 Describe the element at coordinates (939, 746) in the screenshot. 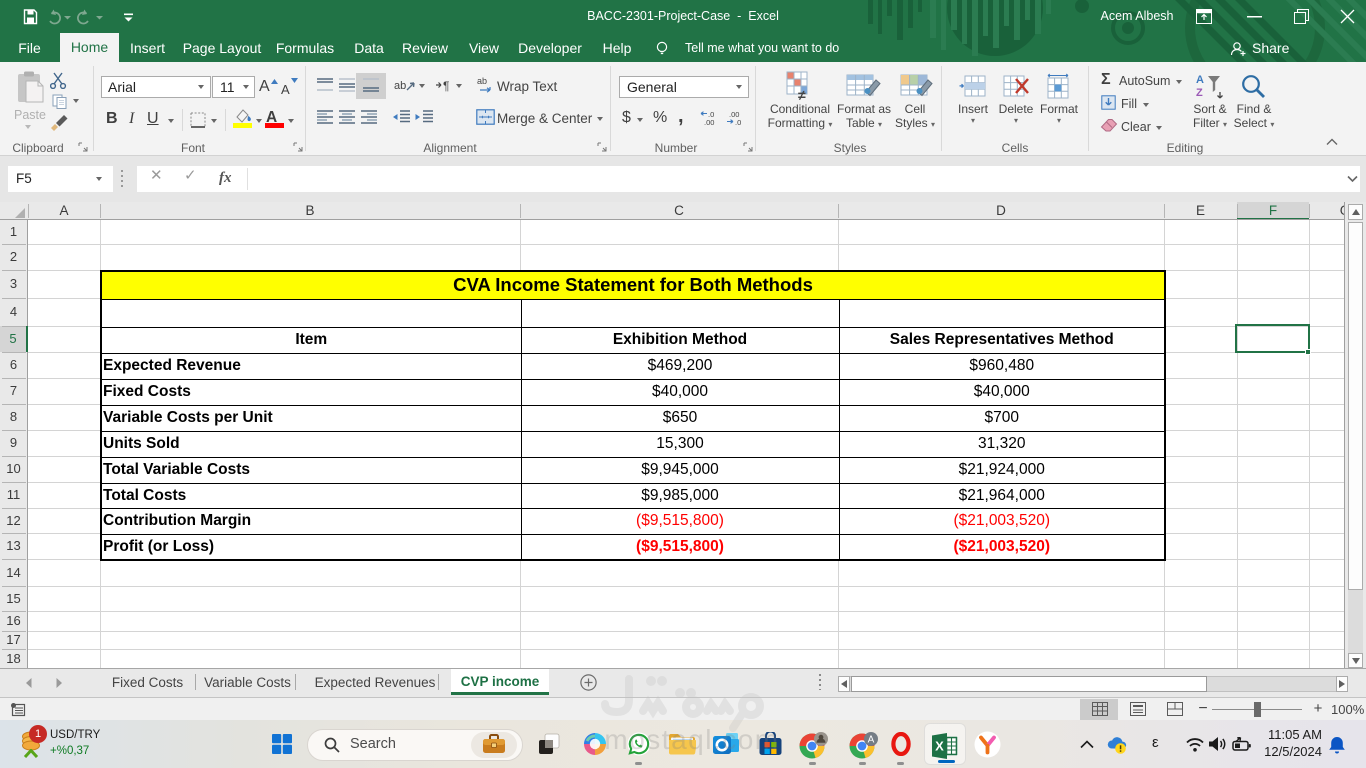

I see `svg-text: X` at that location.